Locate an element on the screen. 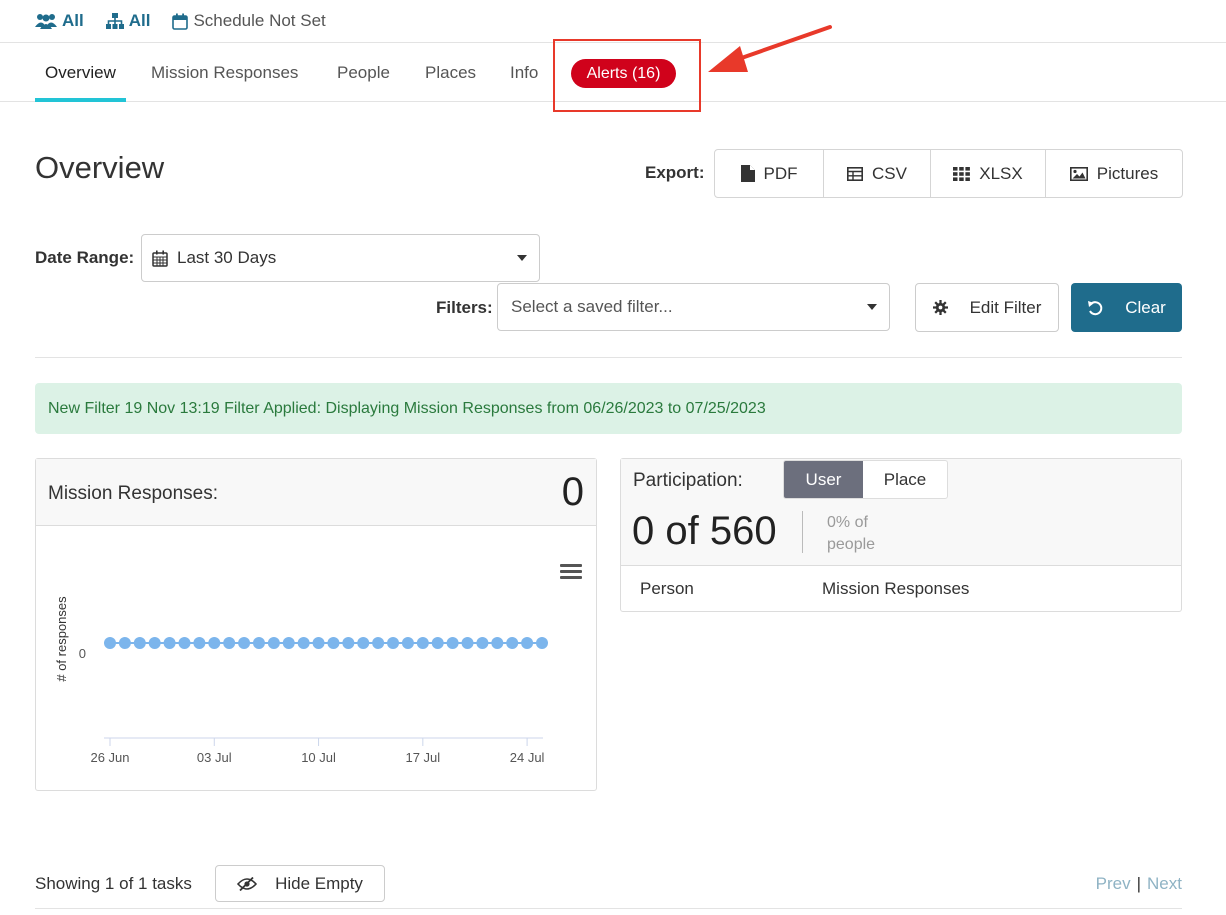  tab-info: Info is located at coordinates (524, 72).